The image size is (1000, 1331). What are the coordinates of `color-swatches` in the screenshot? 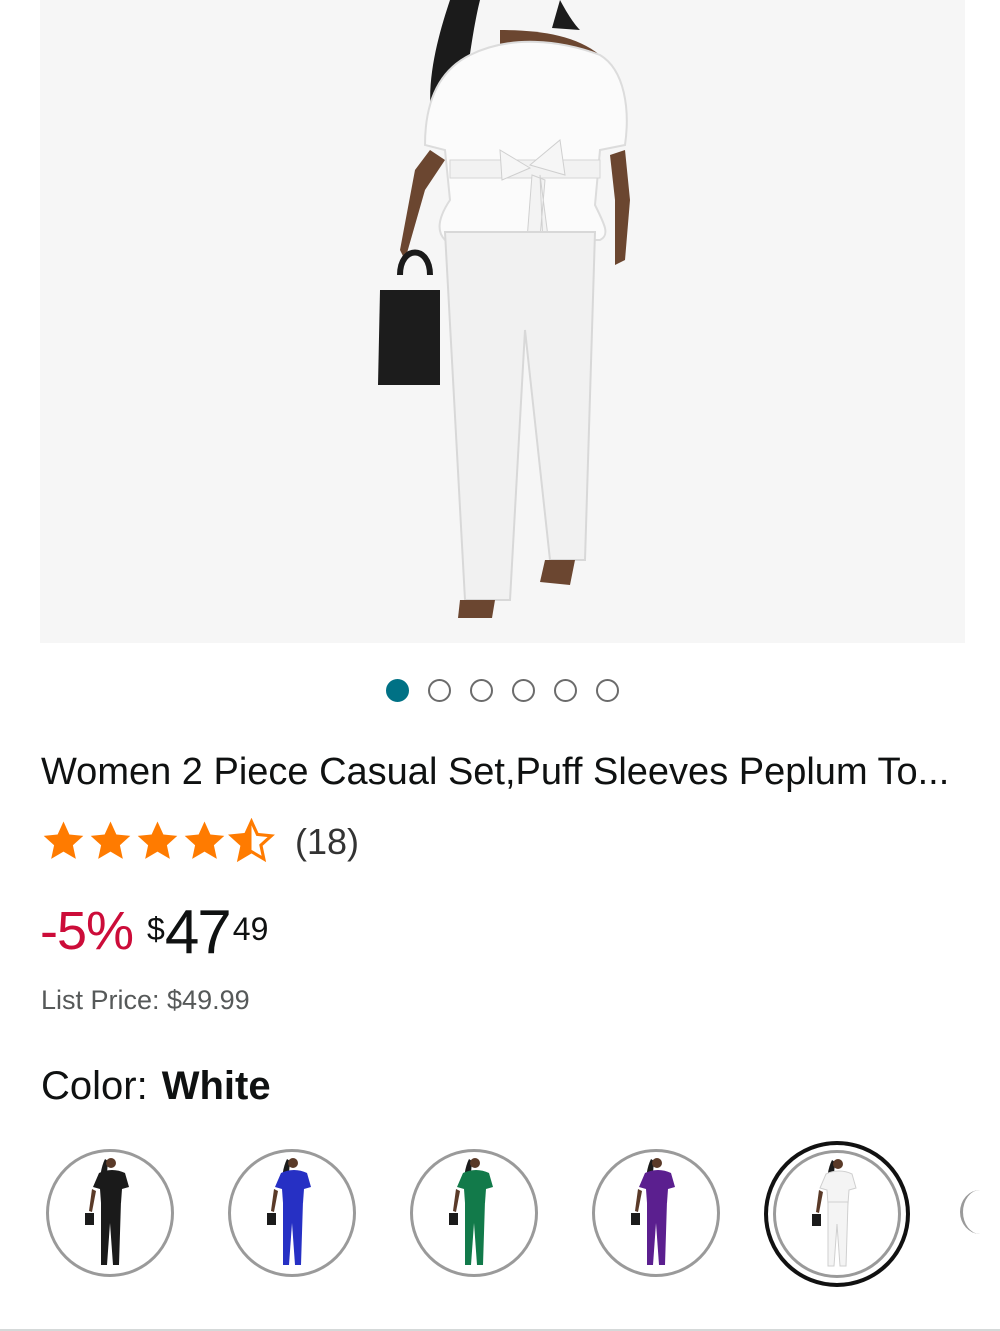 It's located at (478, 1214).